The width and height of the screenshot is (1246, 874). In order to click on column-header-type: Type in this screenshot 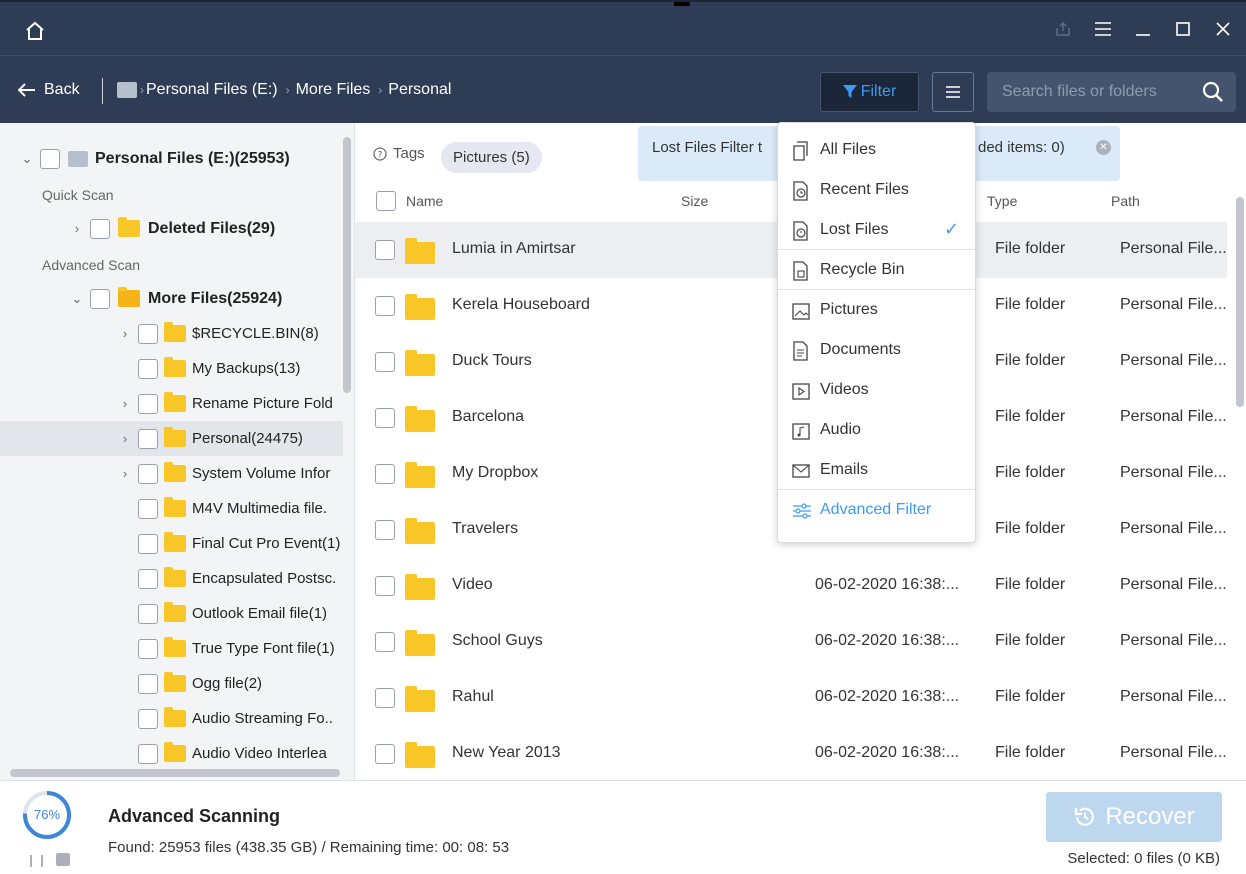, I will do `click(1002, 201)`.